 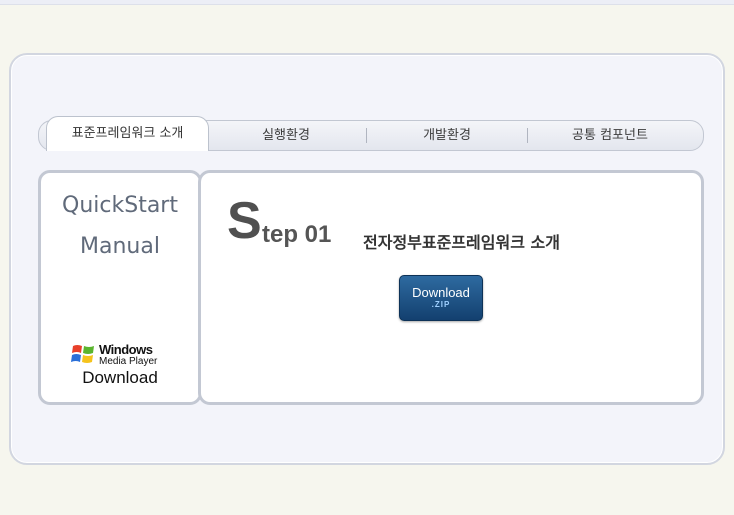 I want to click on zip-label: .ZIP, so click(x=441, y=304).